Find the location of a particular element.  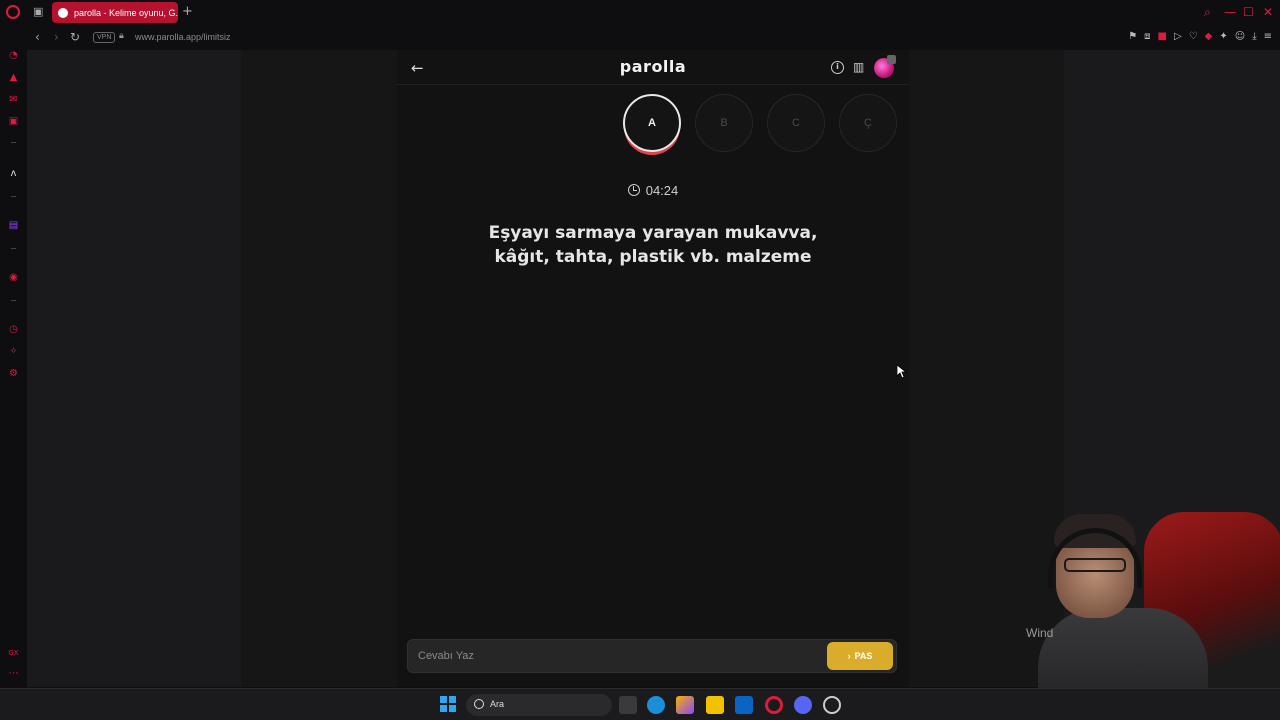

extensions-sidebar-icon: ✧ is located at coordinates (13, 351).